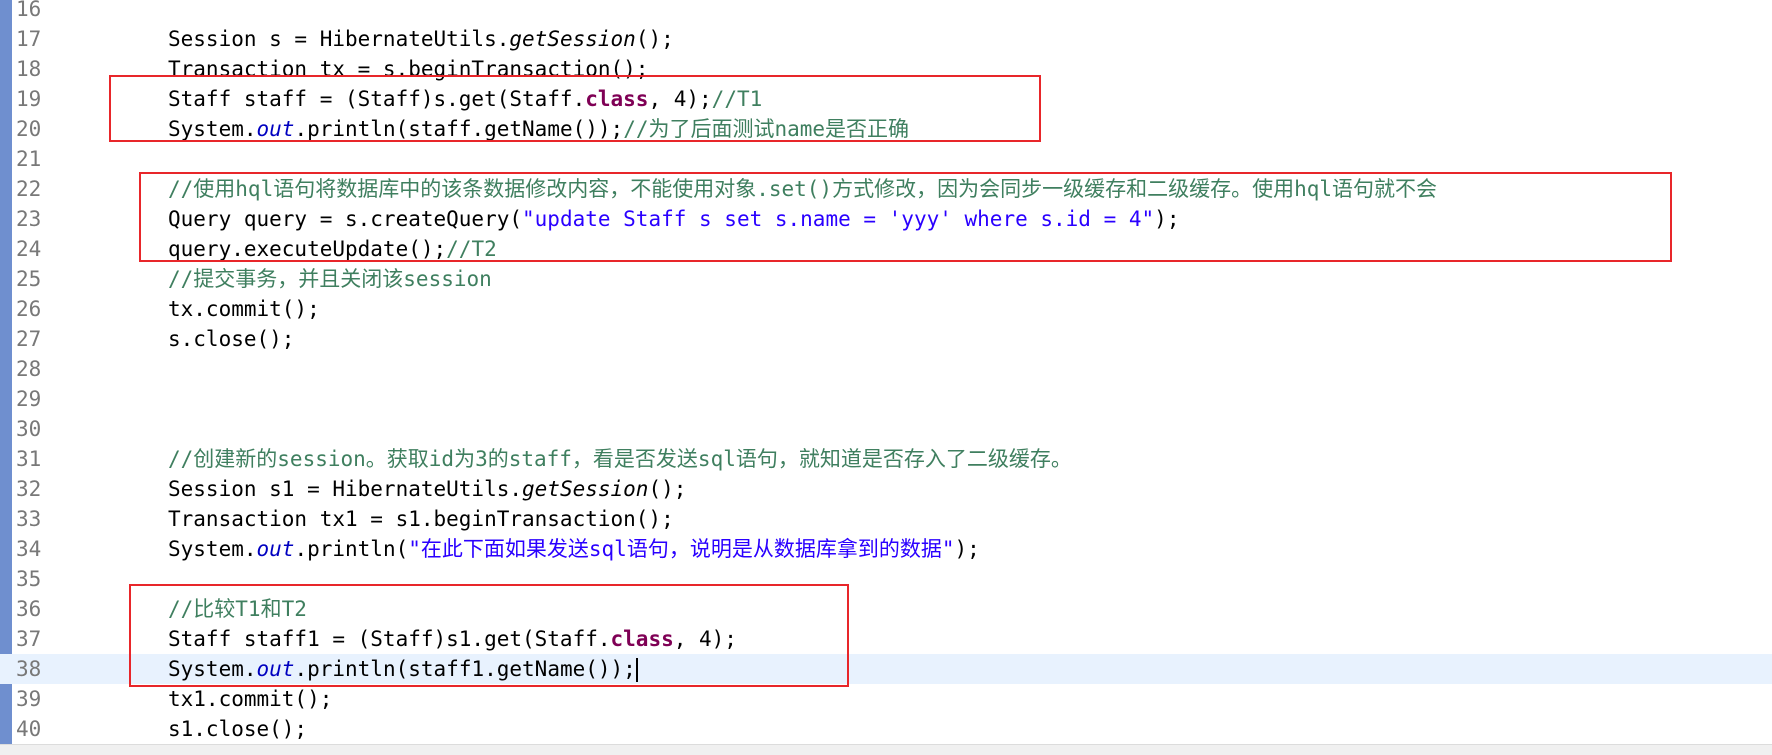 This screenshot has height=755, width=1772. Describe the element at coordinates (29, 729) in the screenshot. I see `line-number: 40` at that location.